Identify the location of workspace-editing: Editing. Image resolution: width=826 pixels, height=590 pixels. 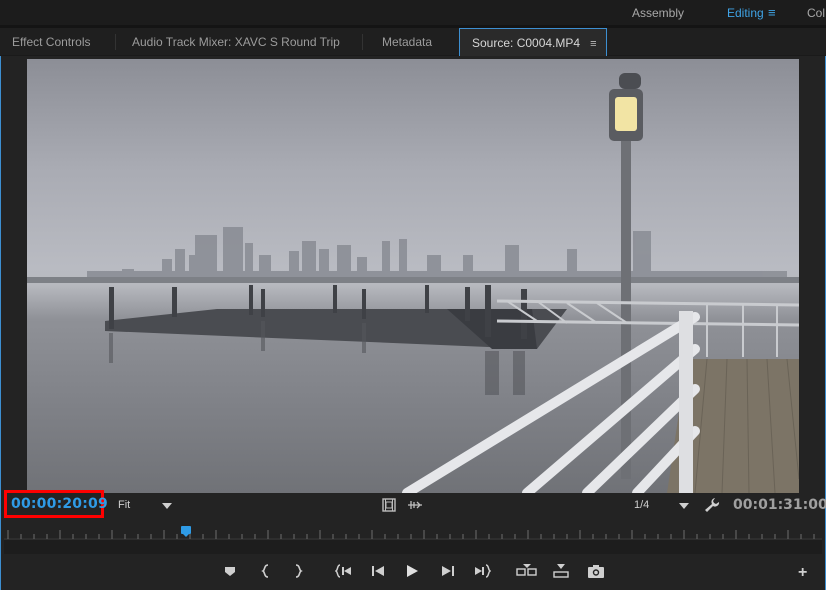
(745, 13).